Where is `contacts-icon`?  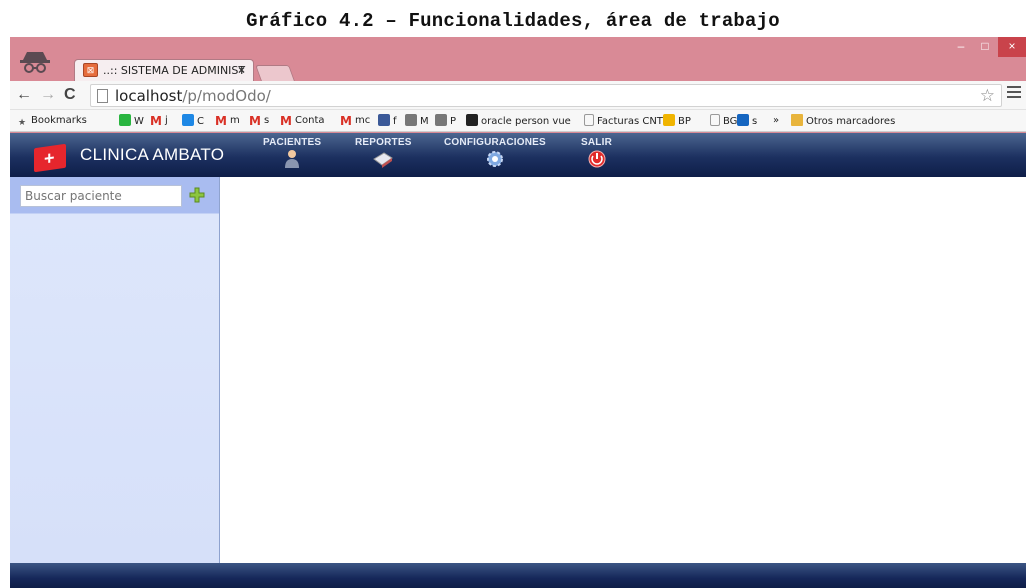 contacts-icon is located at coordinates (188, 120).